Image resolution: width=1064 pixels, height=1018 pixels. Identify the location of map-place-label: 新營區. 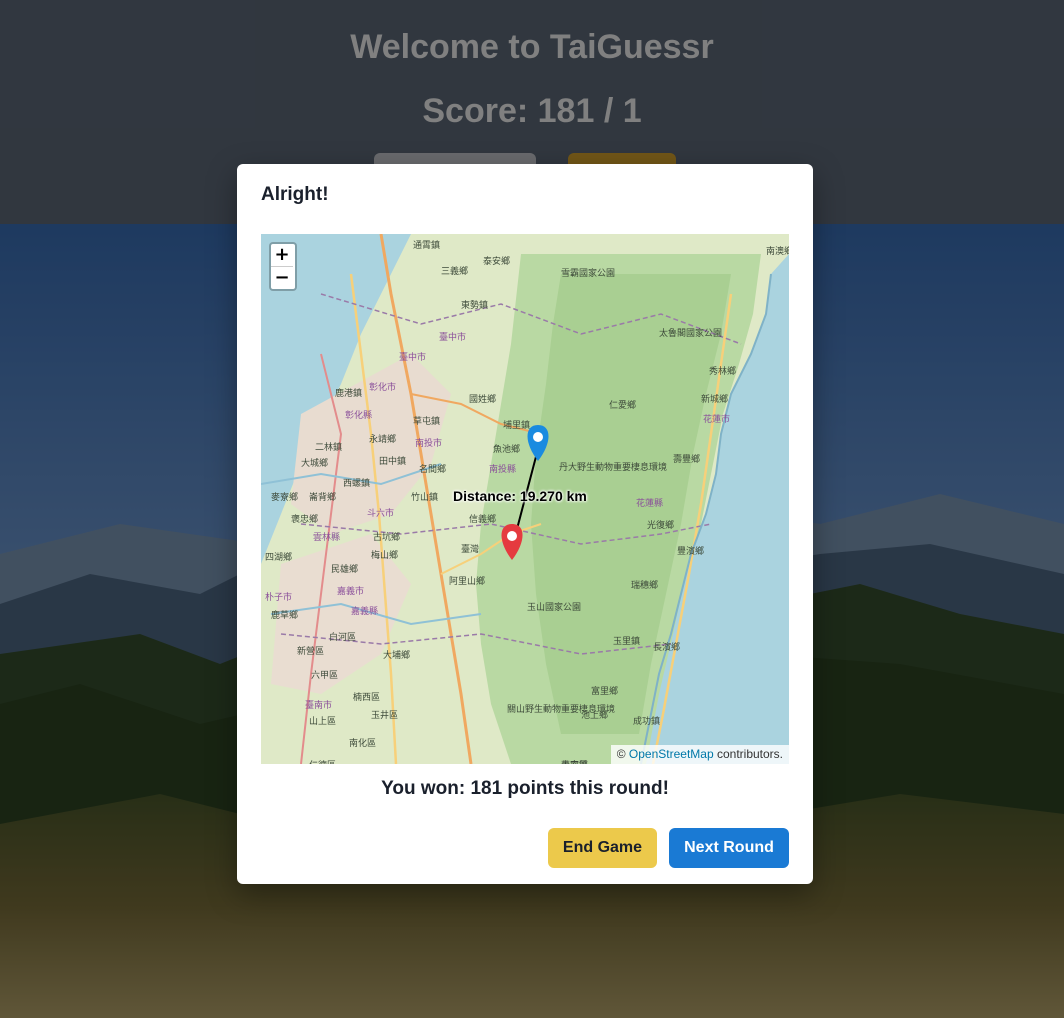
(310, 651).